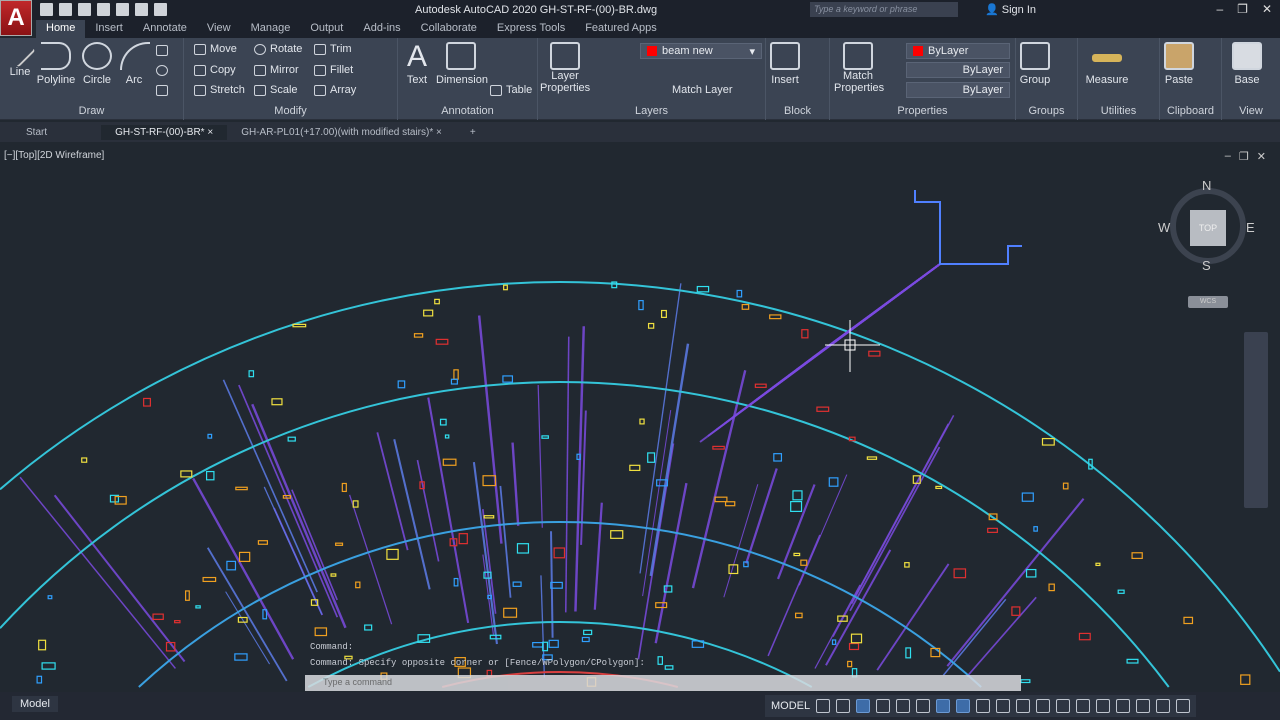  I want to click on polyline-button: Polyline, so click(56, 64).